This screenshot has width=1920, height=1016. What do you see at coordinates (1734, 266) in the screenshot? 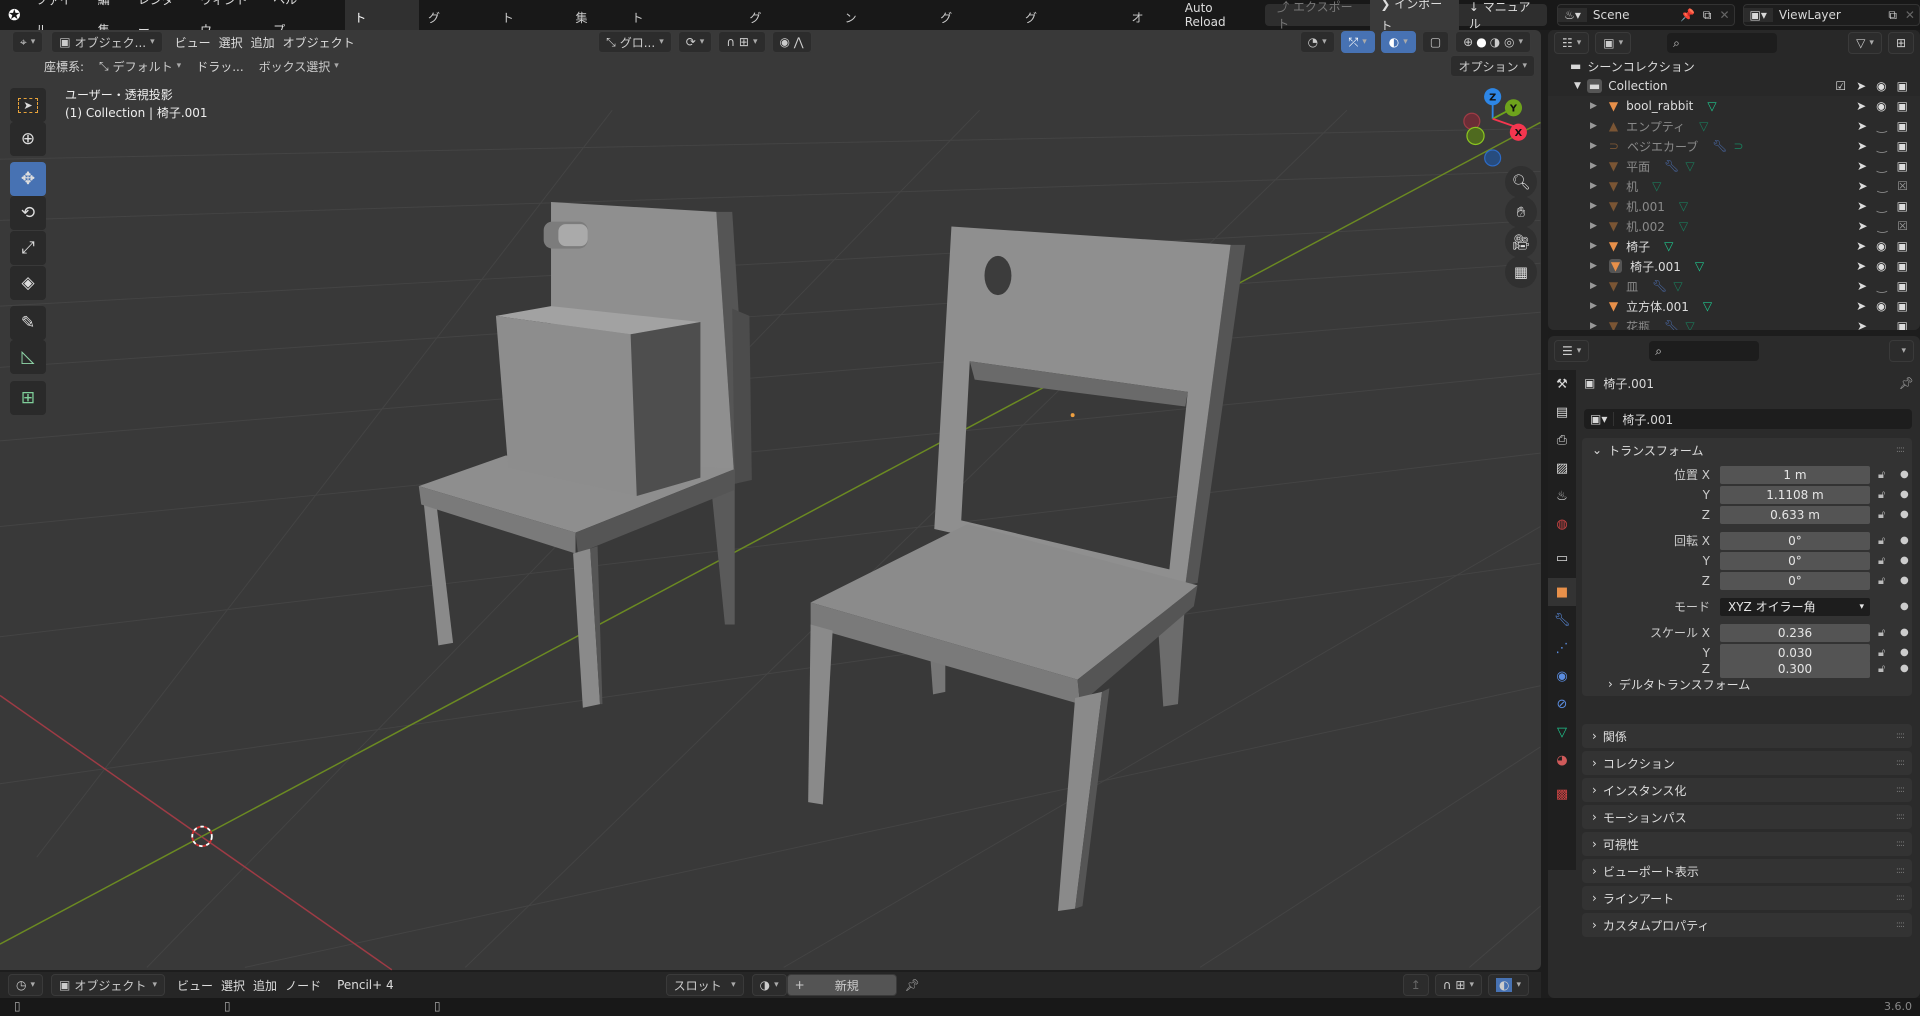
I see `outliner-item: ▶ ▼ 椅子.001 ▽ ➤ ◉ ▣` at bounding box center [1734, 266].